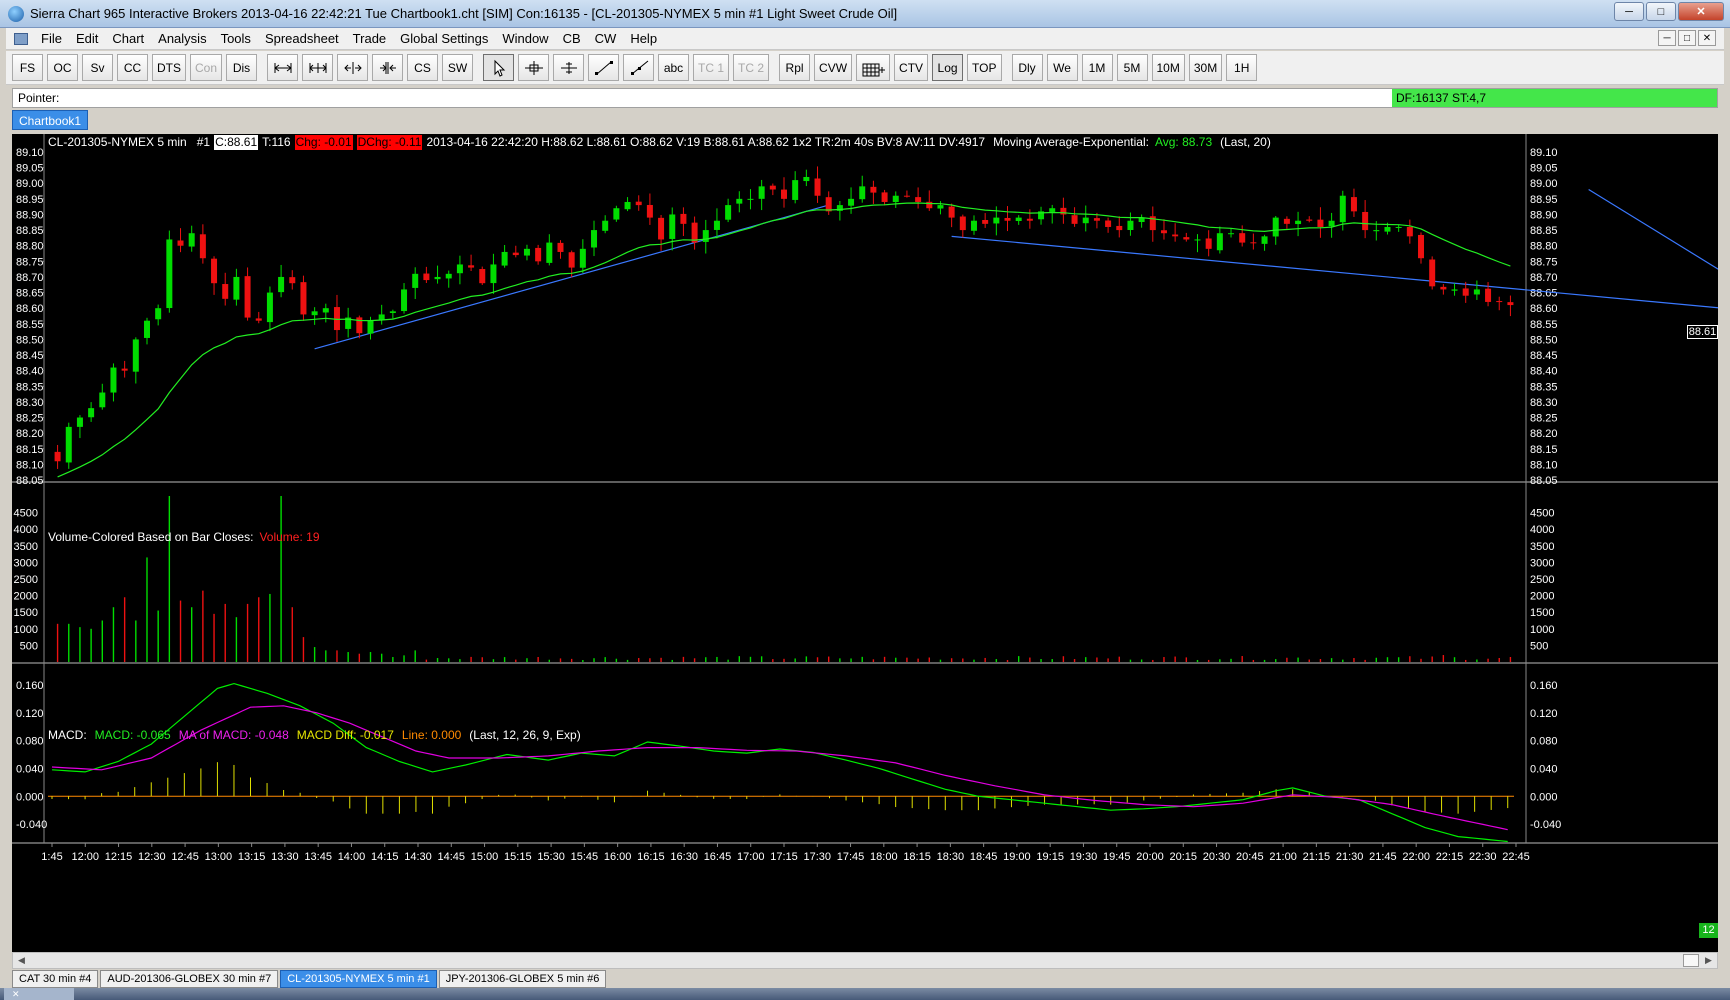  Describe the element at coordinates (1701, 11) in the screenshot. I see `close-button: ✕` at that location.